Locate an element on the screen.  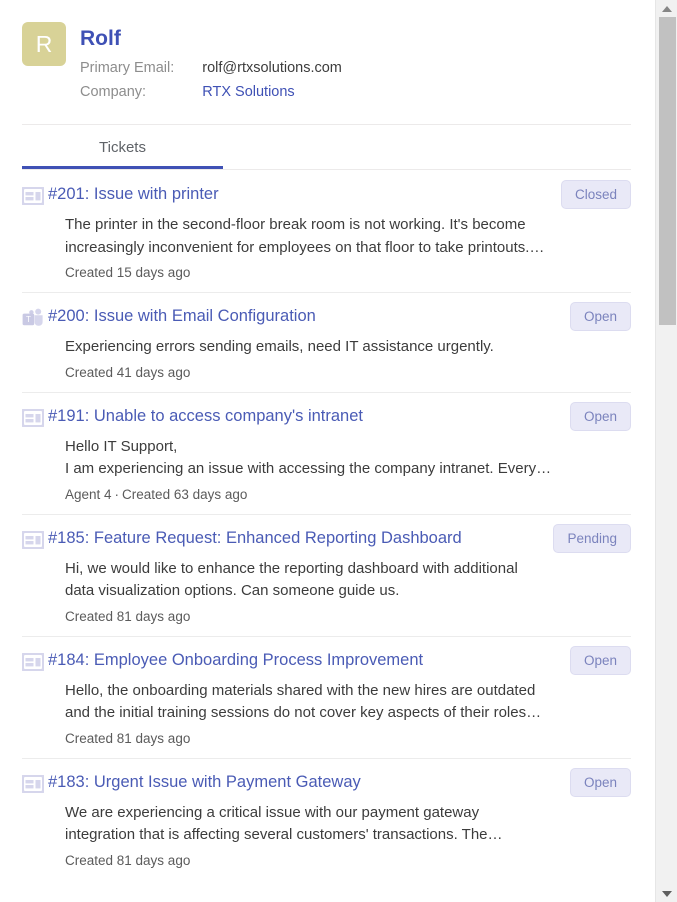
ticket-created: Created 15 days ago is located at coordinates (128, 272).